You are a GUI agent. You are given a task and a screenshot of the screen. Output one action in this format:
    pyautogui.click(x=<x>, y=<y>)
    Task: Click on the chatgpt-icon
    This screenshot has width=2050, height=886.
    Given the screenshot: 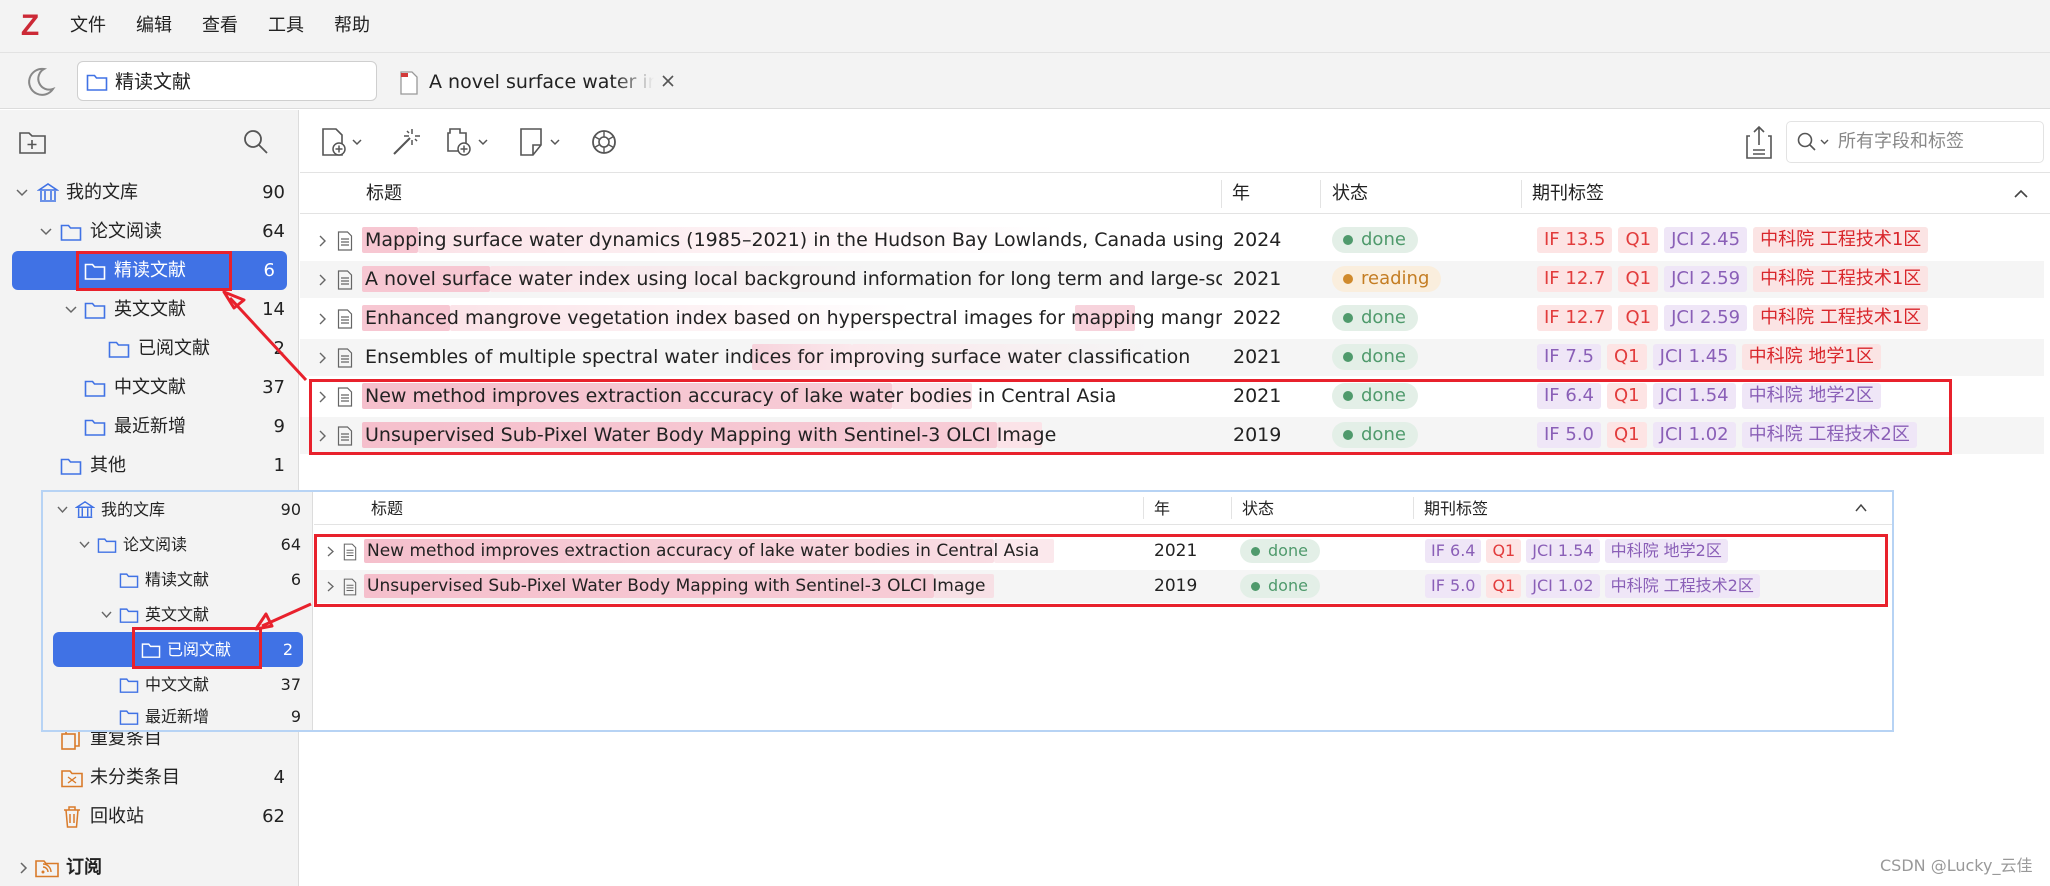 What is the action you would take?
    pyautogui.click(x=604, y=142)
    